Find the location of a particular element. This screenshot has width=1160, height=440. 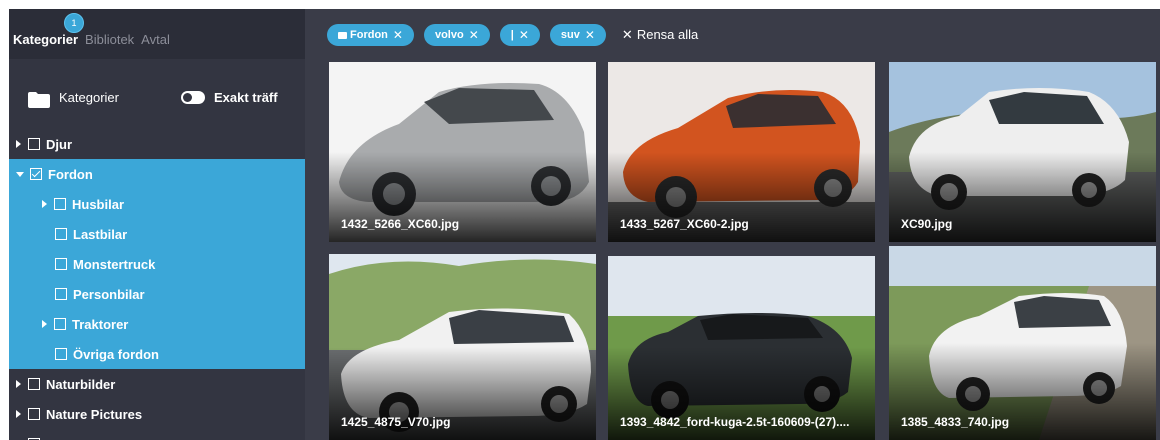

tree-item-label: Personbilar is located at coordinates (109, 294).